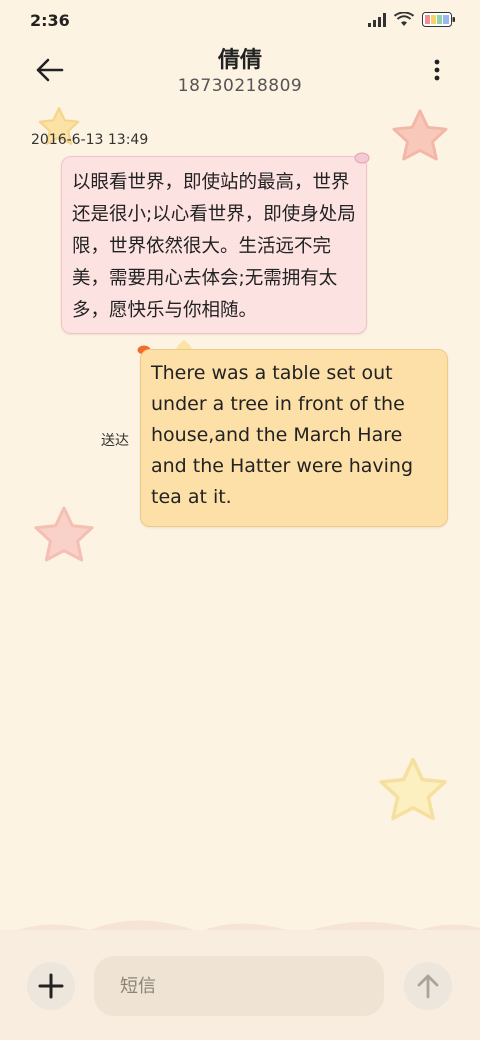 Image resolution: width=480 pixels, height=1040 pixels. Describe the element at coordinates (239, 986) in the screenshot. I see `message-input` at that location.